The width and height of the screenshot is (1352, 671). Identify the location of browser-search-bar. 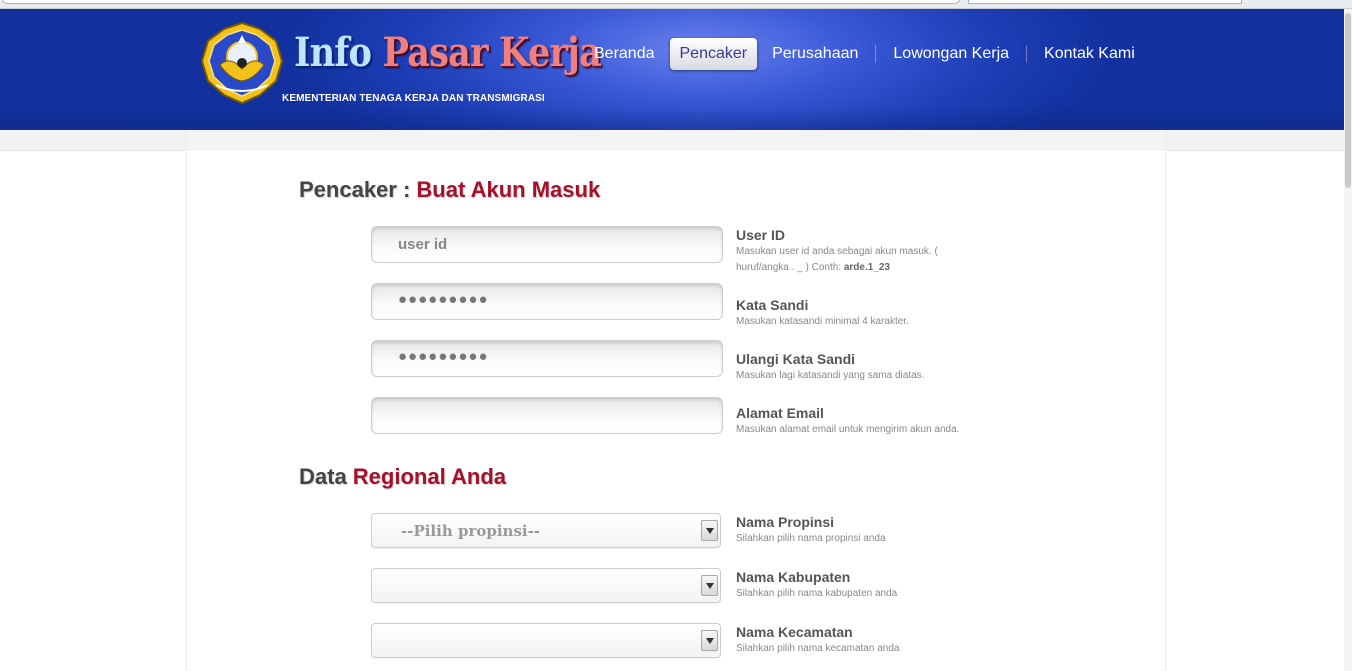
(1105, 2).